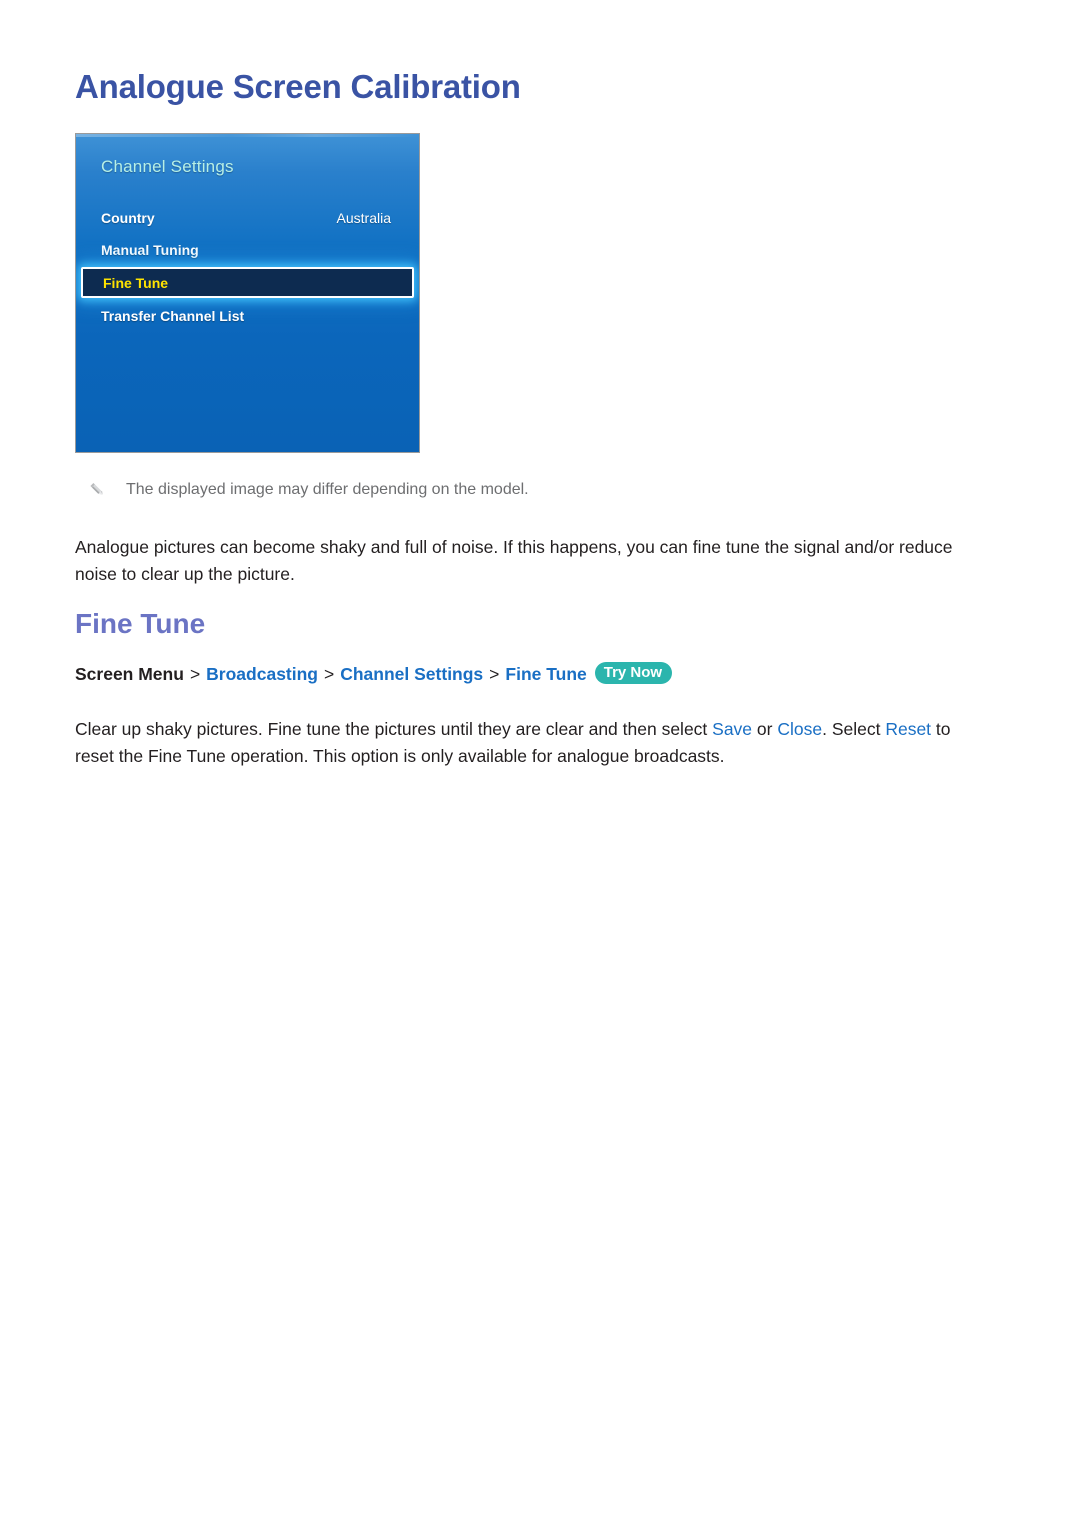 The height and width of the screenshot is (1527, 1080). What do you see at coordinates (247, 282) in the screenshot?
I see `tv-menu-item-fine-tune-selected: Fine Tune` at bounding box center [247, 282].